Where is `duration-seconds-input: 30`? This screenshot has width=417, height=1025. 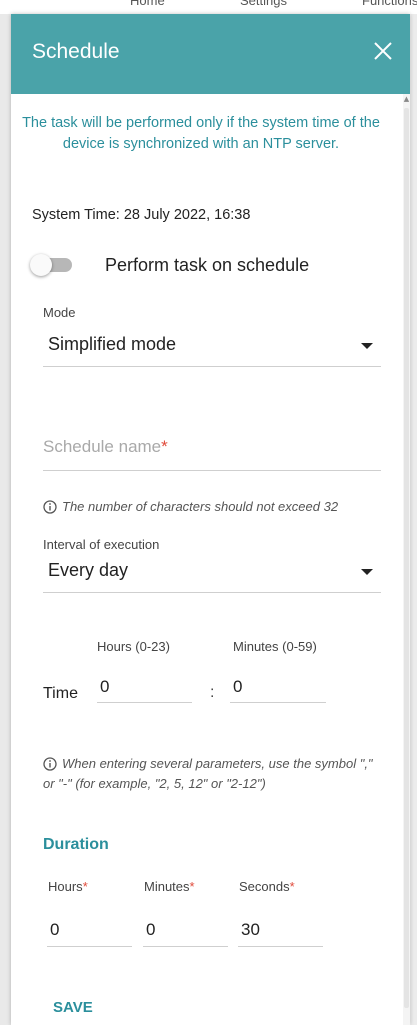 duration-seconds-input: 30 is located at coordinates (280, 929).